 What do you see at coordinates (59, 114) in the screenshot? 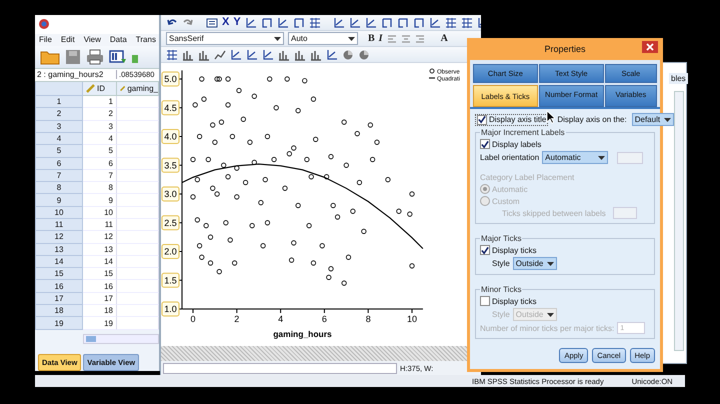
I see `row-header: 2` at bounding box center [59, 114].